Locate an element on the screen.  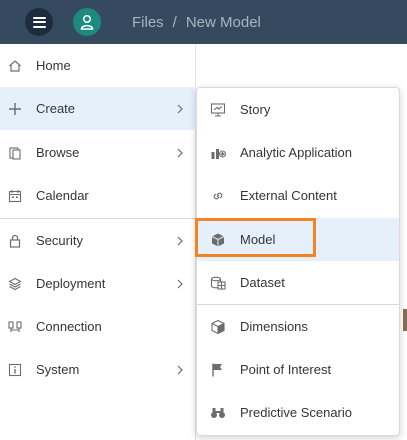
submenu-item-label: Model is located at coordinates (258, 239).